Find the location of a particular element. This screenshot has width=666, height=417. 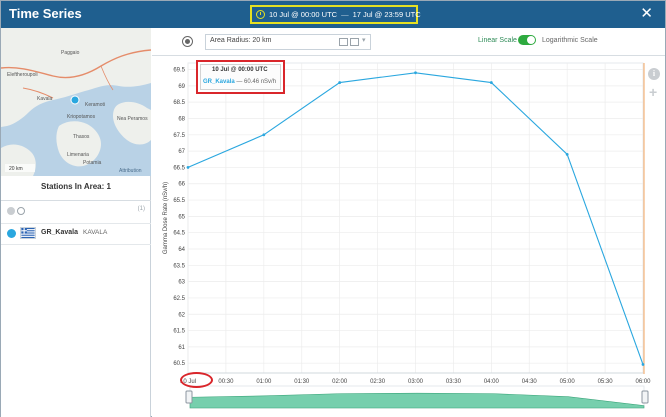

x-tick-label: 01:00 is located at coordinates (264, 382).